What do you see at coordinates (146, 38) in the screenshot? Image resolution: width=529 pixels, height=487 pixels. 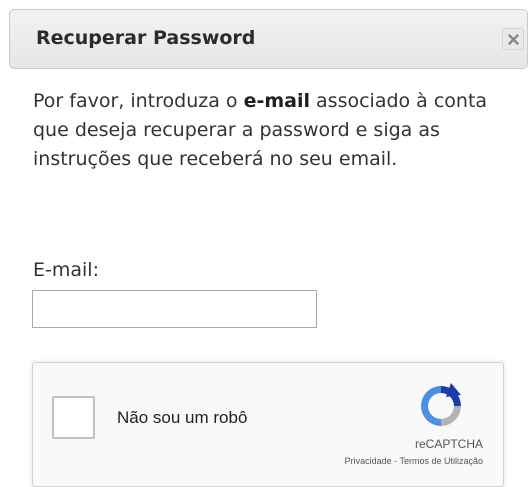 I see `dialog-title: Recuperar Password` at bounding box center [146, 38].